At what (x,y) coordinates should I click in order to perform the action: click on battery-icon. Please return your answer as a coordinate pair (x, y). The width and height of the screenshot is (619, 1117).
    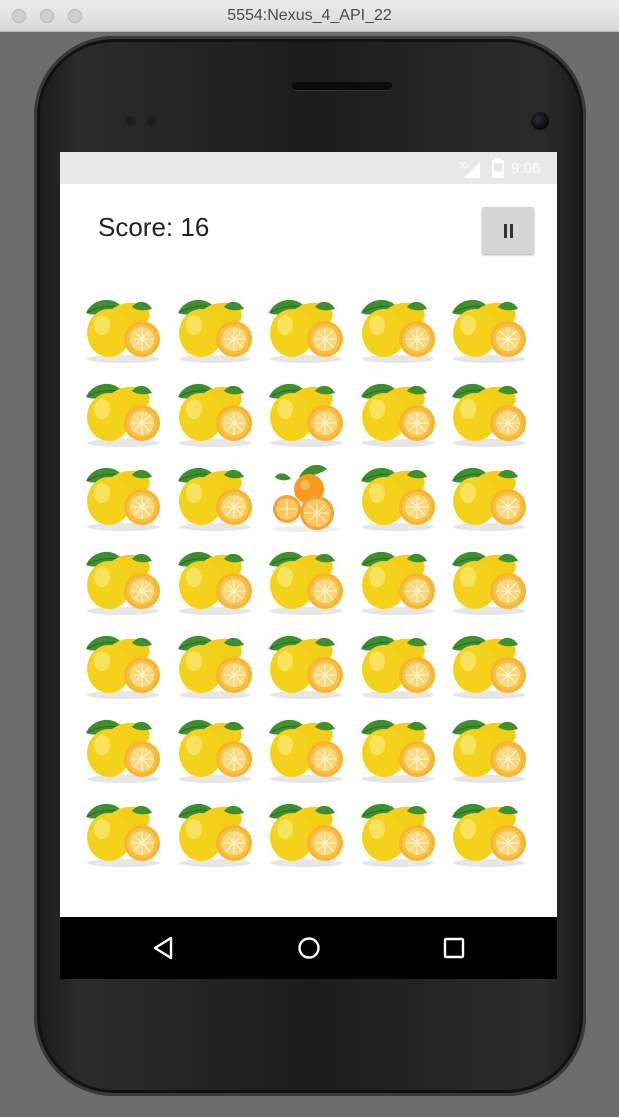
    Looking at the image, I should click on (498, 170).